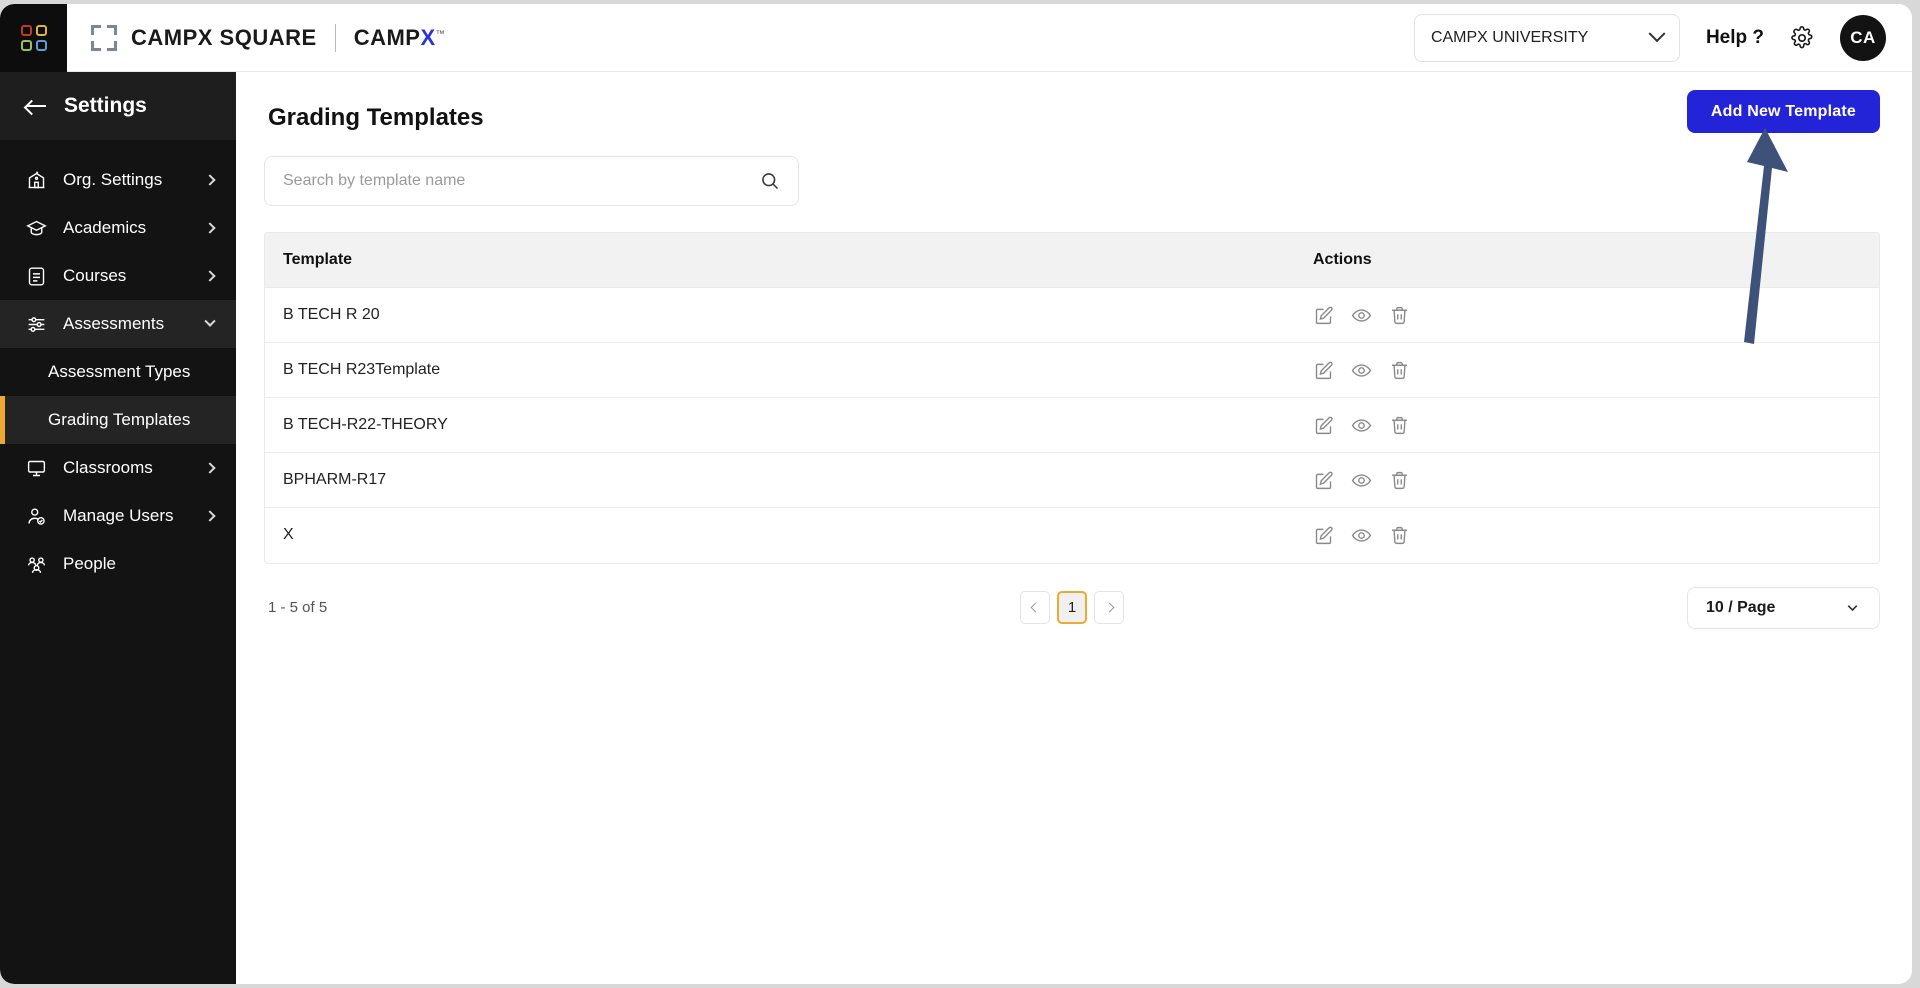 This screenshot has height=988, width=1920. I want to click on org-selector: CAMPX UNIVERSITY, so click(1546, 37).